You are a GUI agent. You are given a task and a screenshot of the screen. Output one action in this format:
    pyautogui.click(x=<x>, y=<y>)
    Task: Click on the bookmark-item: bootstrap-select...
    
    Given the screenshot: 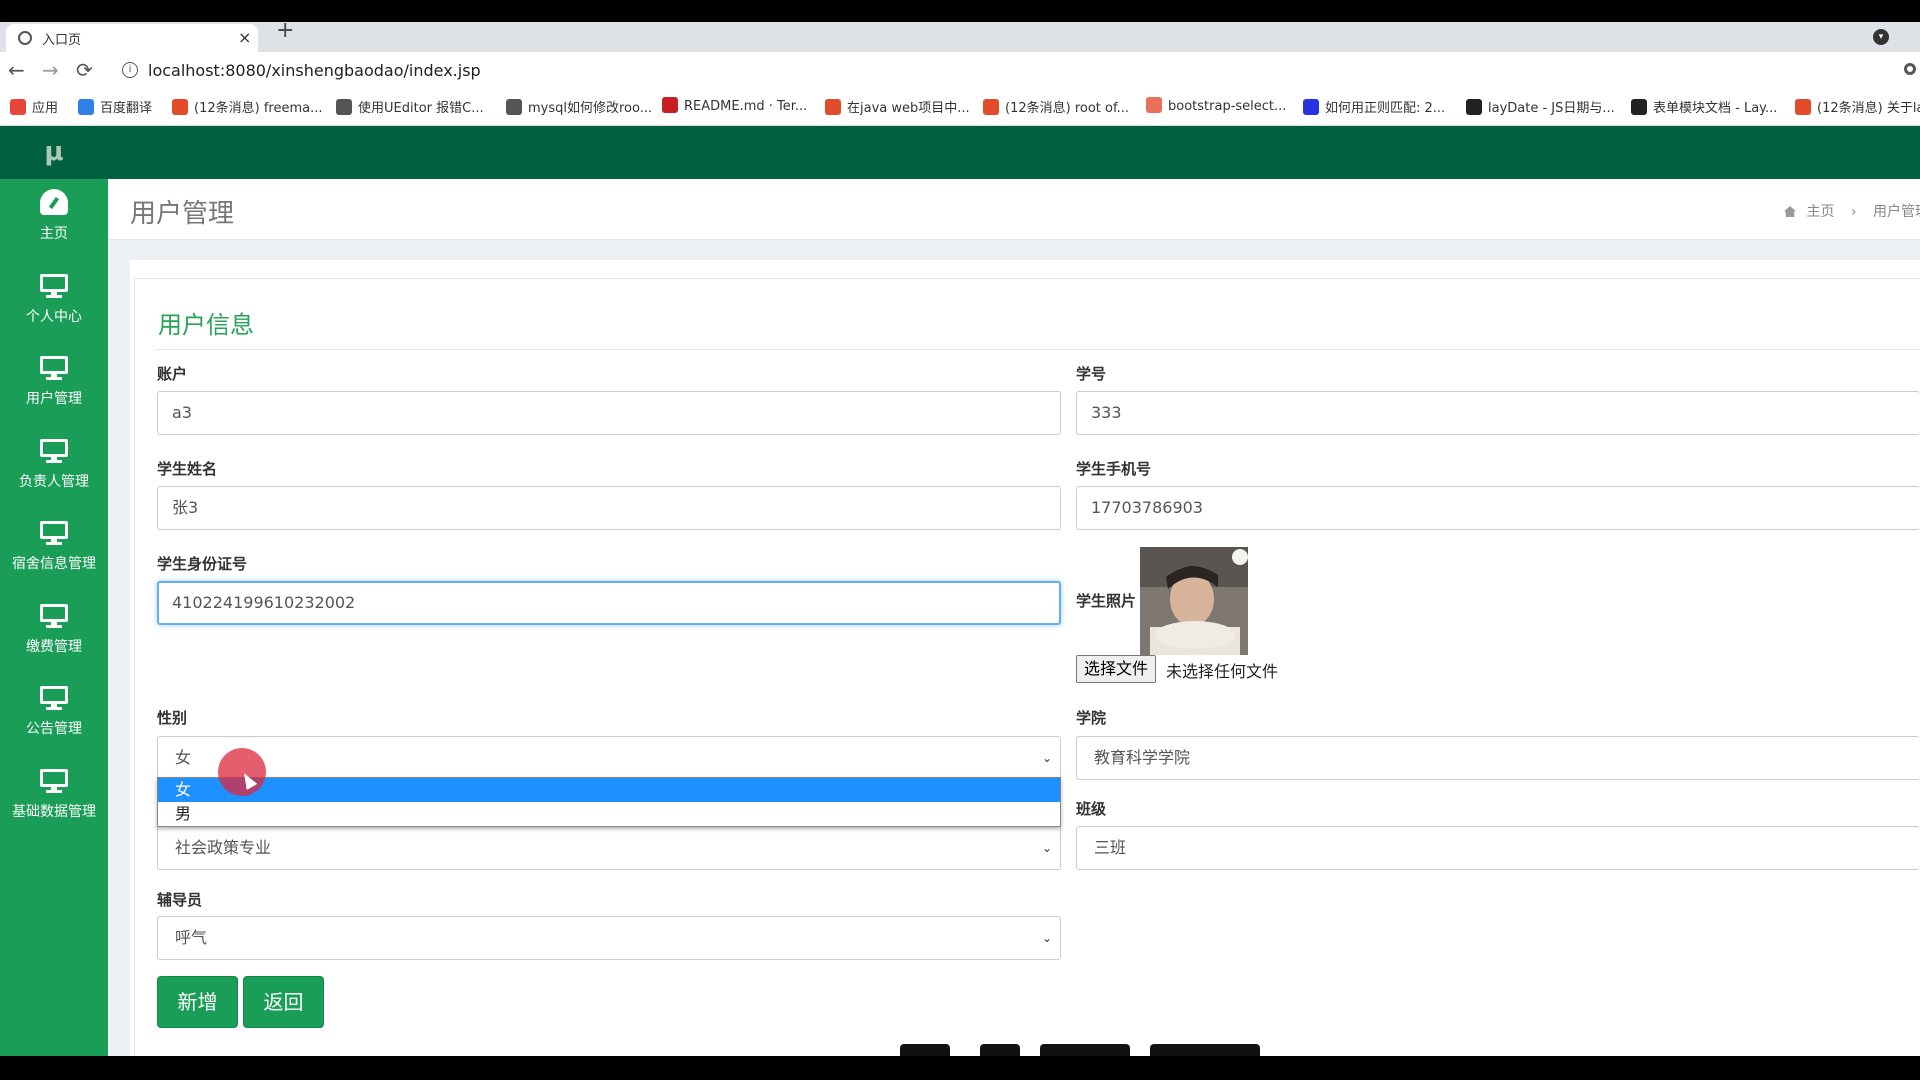 What is the action you would take?
    pyautogui.click(x=1216, y=107)
    